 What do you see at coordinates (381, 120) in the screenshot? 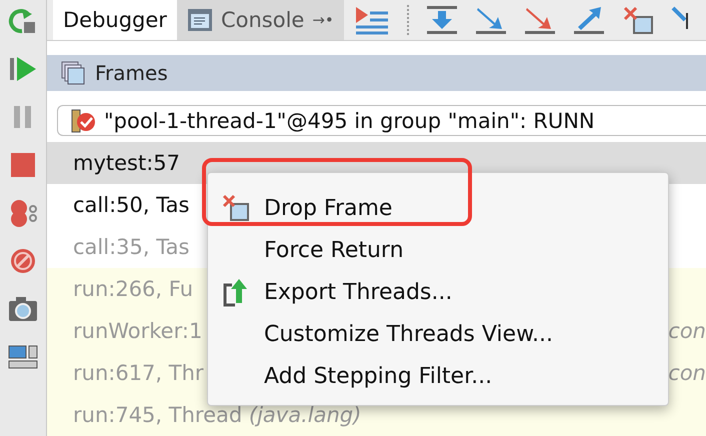
I see `thread-dropdown: "pool-1-thread-1"@495 in group "main": RUNN` at bounding box center [381, 120].